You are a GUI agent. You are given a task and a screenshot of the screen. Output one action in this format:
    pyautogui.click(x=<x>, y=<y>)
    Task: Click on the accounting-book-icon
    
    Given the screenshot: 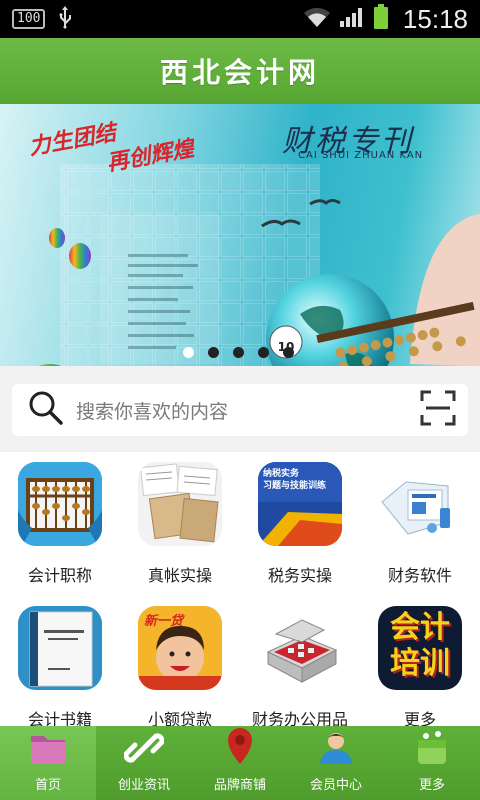 What is the action you would take?
    pyautogui.click(x=60, y=648)
    